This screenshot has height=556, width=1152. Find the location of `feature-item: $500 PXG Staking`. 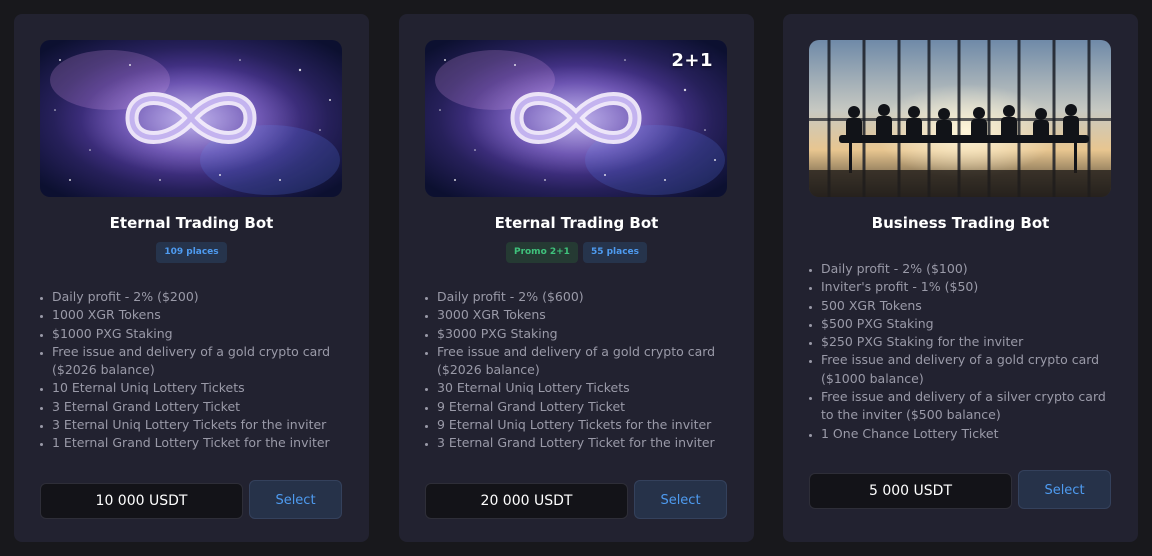

feature-item: $500 PXG Staking is located at coordinates (969, 324).